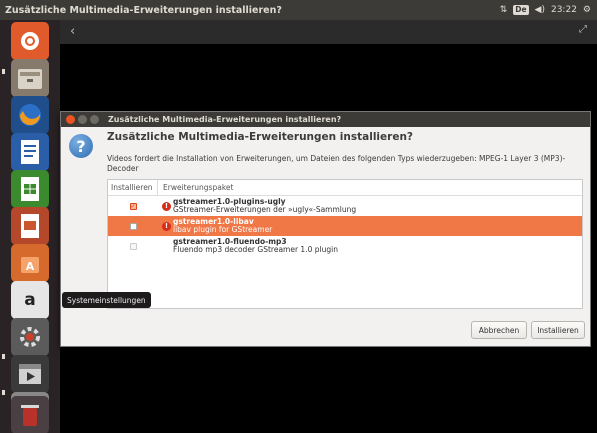 Image resolution: width=597 pixels, height=433 pixels. What do you see at coordinates (255, 249) in the screenshot?
I see `package-description: Fluendo mp3 decoder GStreamer 1.0 plugin` at bounding box center [255, 249].